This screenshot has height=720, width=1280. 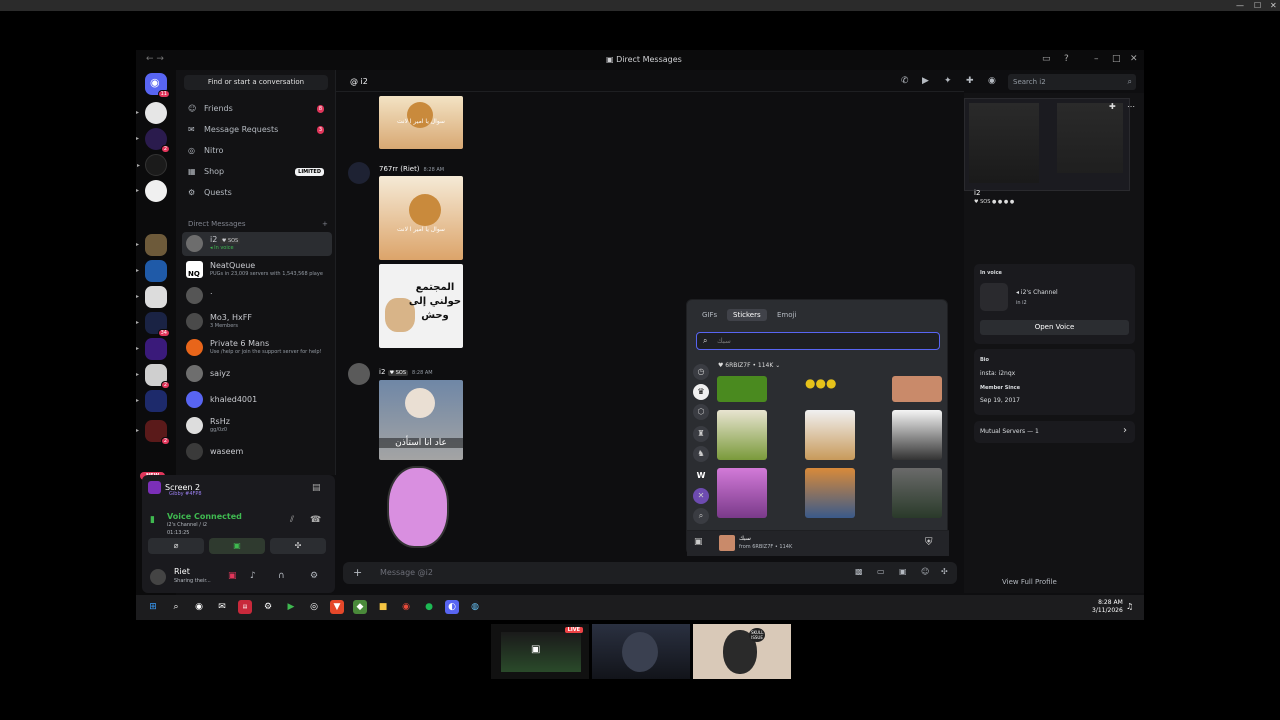 What do you see at coordinates (747, 315) in the screenshot?
I see `tab-stickers: Stickers` at bounding box center [747, 315].